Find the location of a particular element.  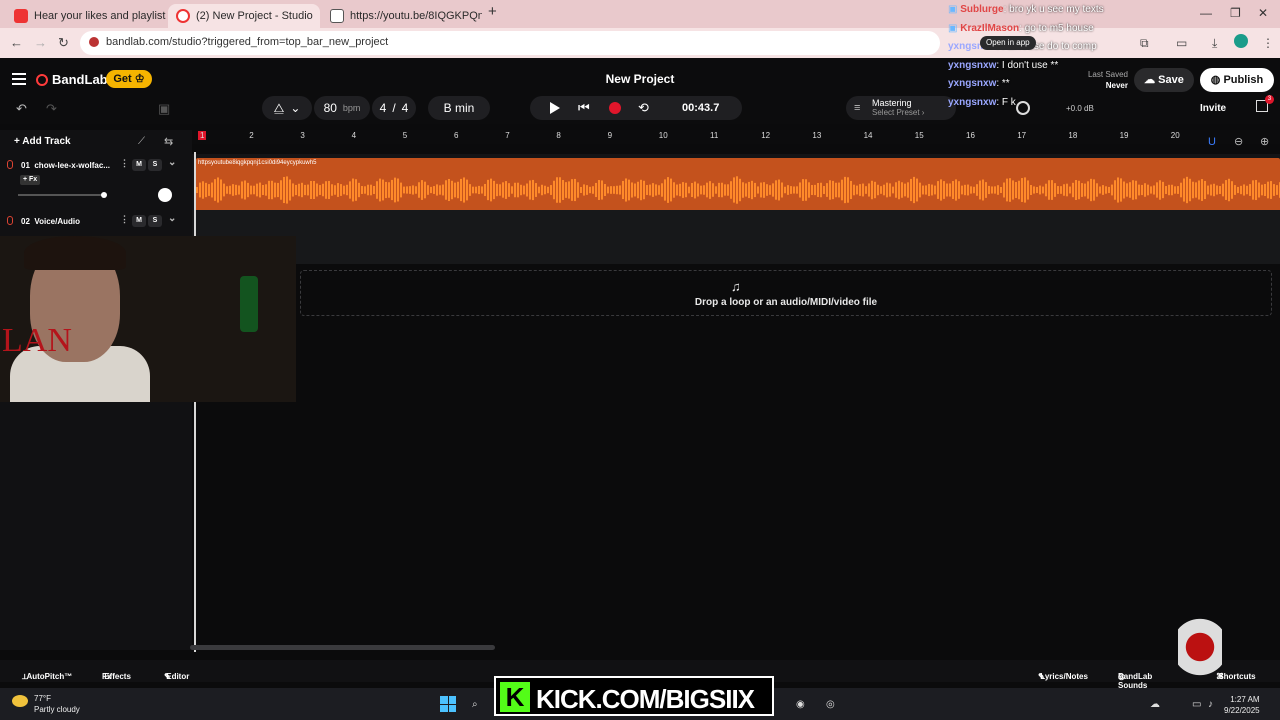

tempo-field: 80 bpm is located at coordinates (342, 108).